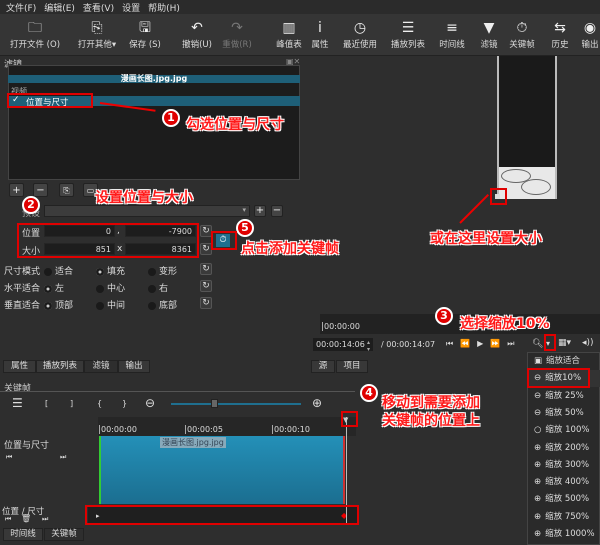 Image resolution: width=600 pixels, height=545 pixels. Describe the element at coordinates (164, 7) in the screenshot. I see `menu-help: 帮助(H)` at that location.